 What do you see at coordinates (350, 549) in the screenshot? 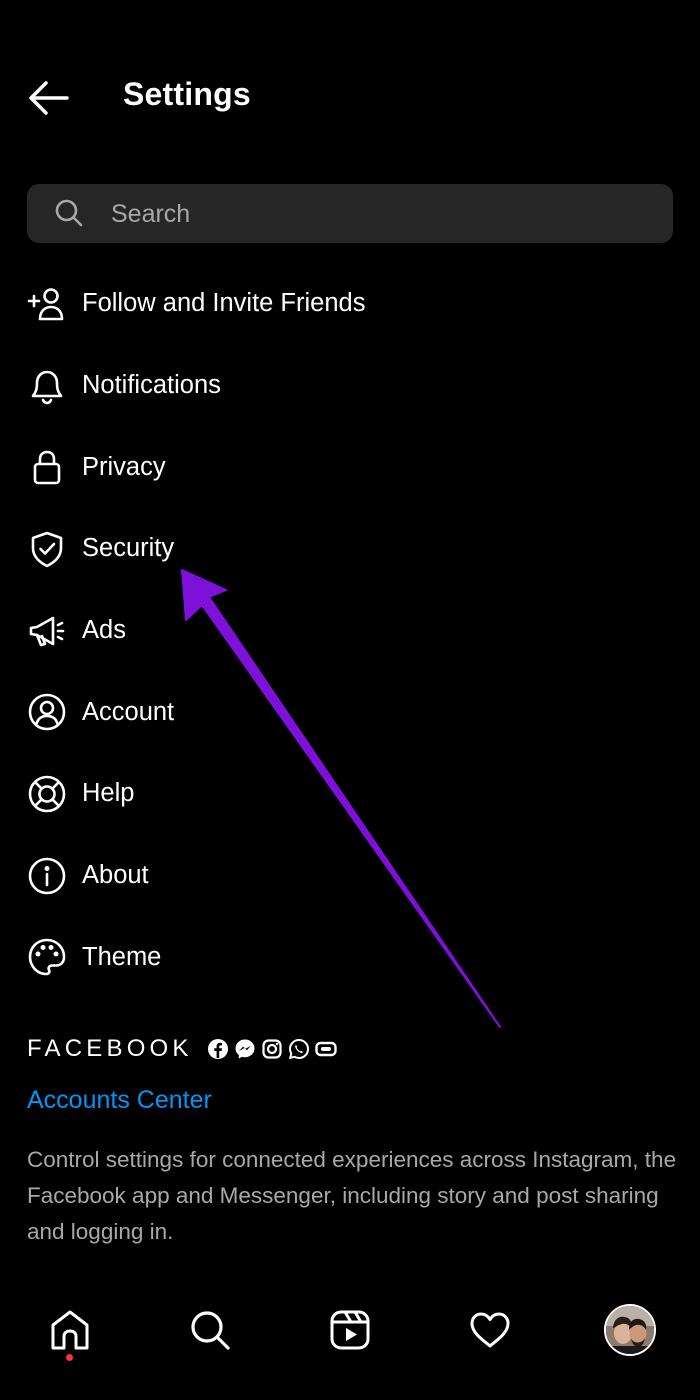
I see `menu-item-security: Security` at bounding box center [350, 549].